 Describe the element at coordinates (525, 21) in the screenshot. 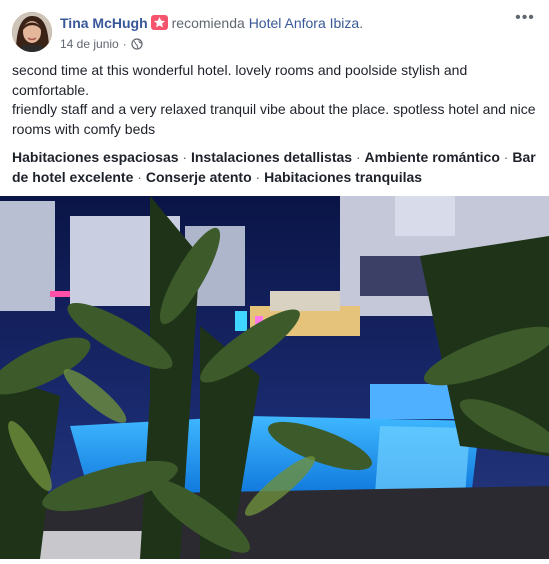

I see `more-options-icon: •••` at that location.